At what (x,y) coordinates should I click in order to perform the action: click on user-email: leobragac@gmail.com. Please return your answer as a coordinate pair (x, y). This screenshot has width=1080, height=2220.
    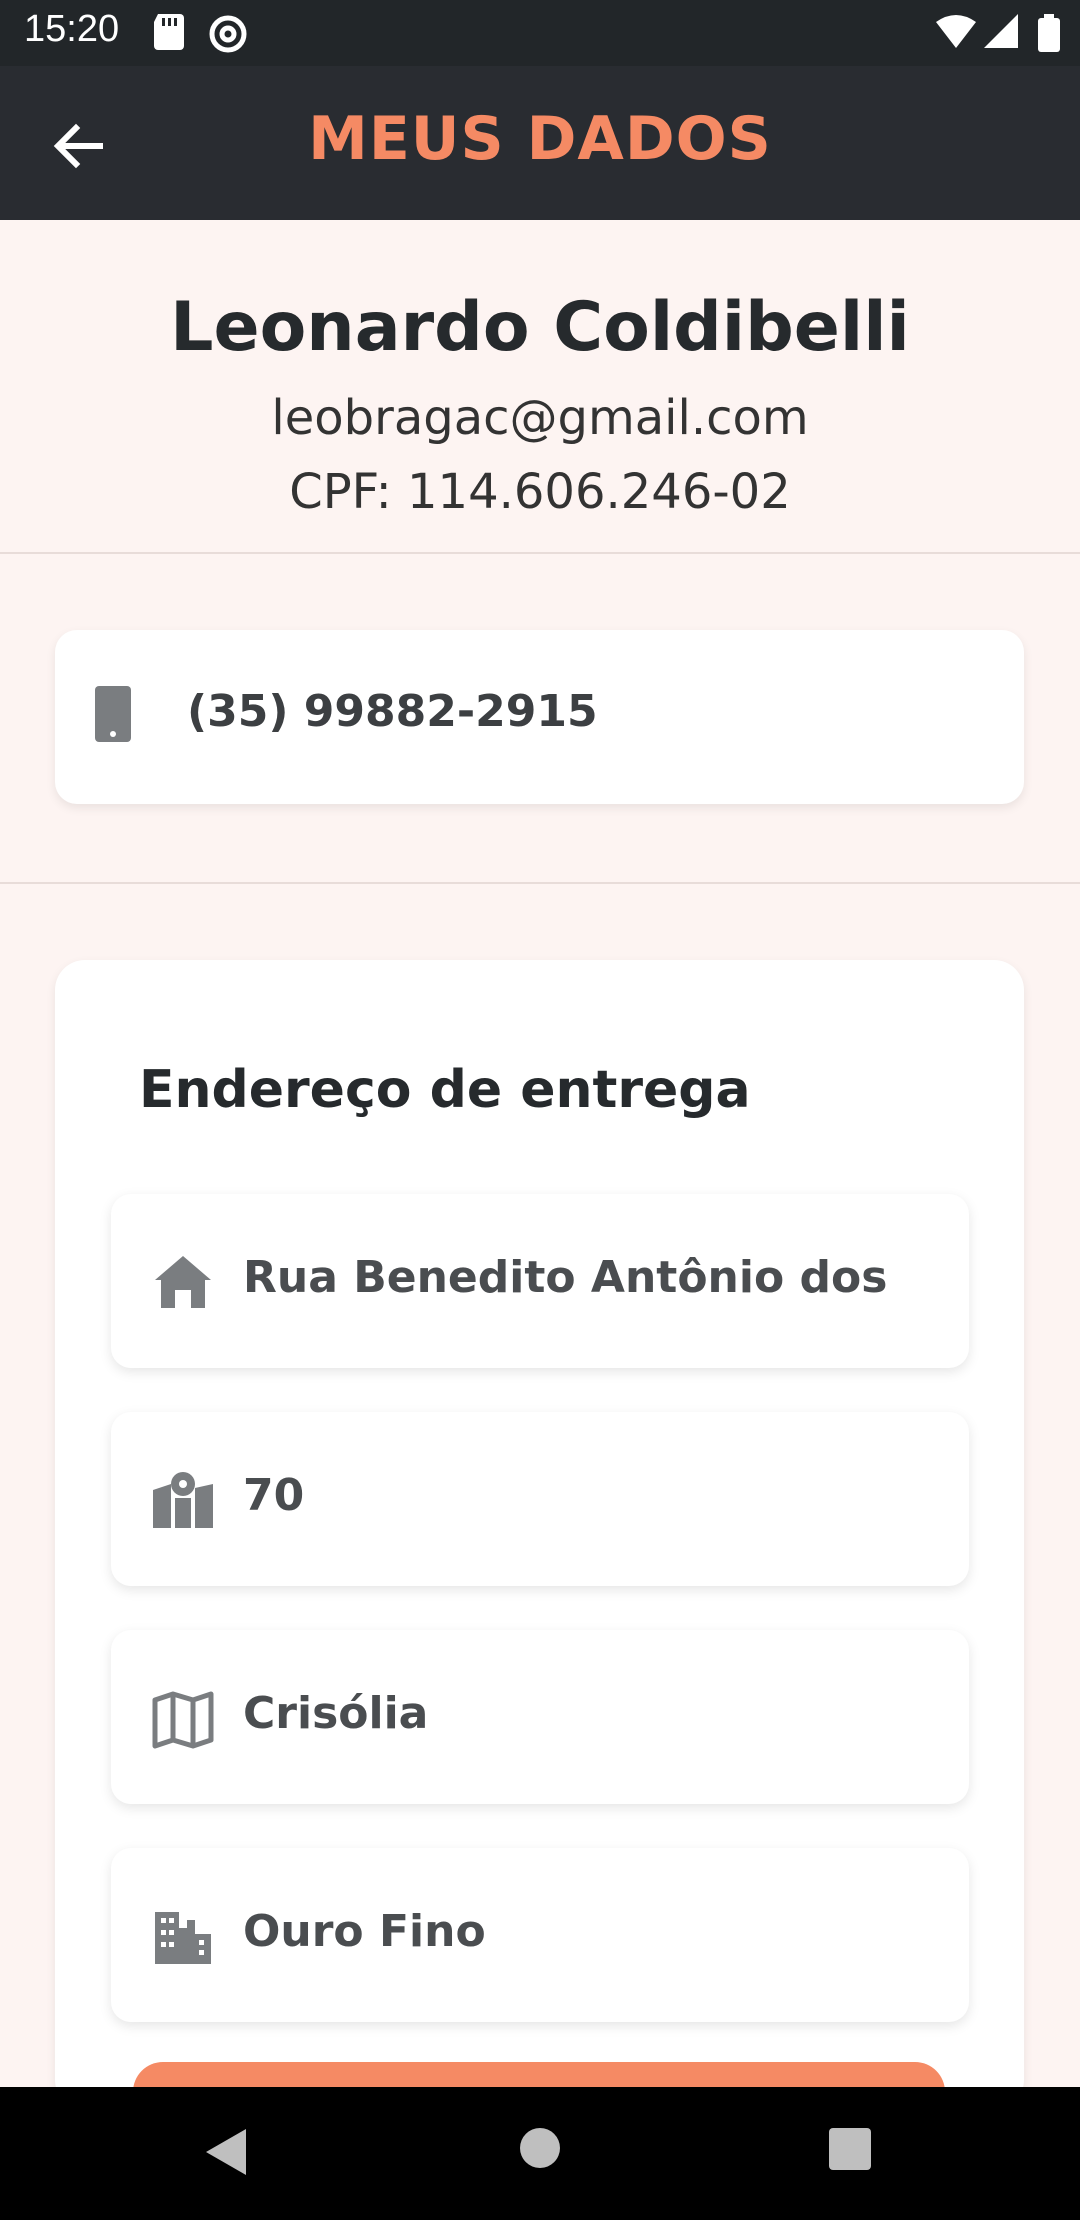
    Looking at the image, I should click on (540, 418).